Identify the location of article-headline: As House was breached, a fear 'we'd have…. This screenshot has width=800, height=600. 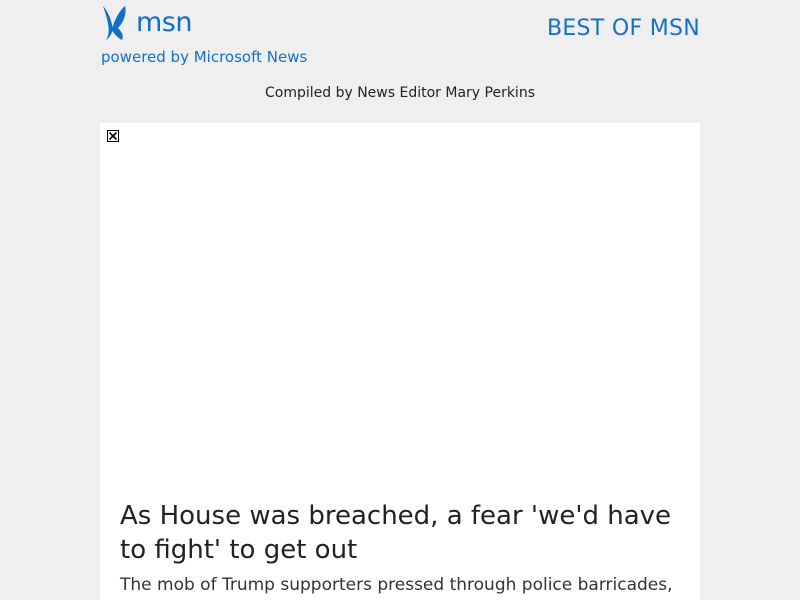
(400, 533).